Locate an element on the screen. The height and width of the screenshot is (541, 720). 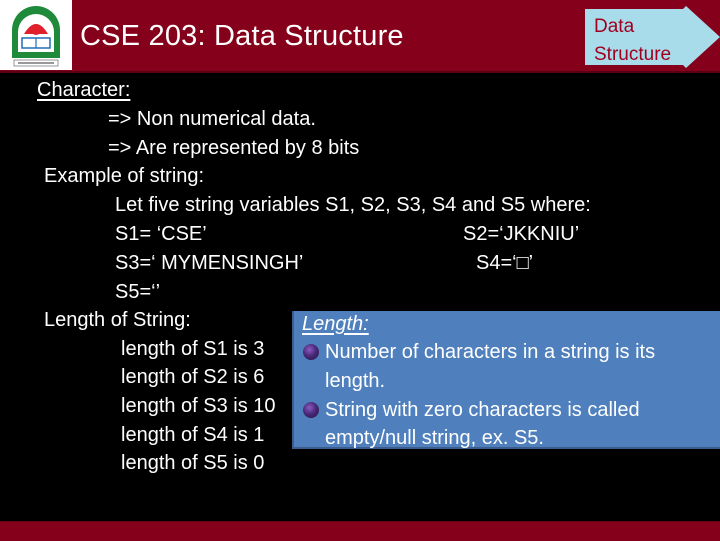
slide-title: CSE 203: Data Structure is located at coordinates (242, 36).